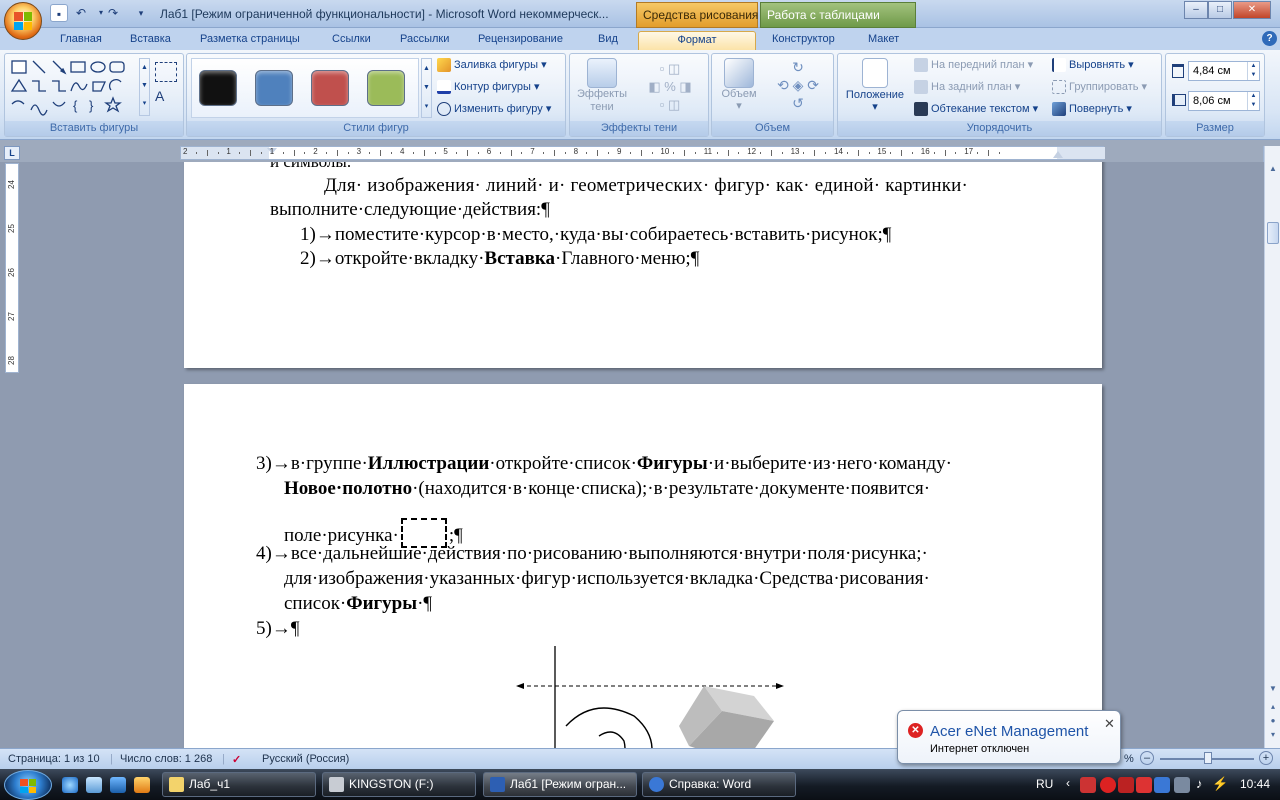  I want to click on status-language: Русский (Россия), so click(305, 759).